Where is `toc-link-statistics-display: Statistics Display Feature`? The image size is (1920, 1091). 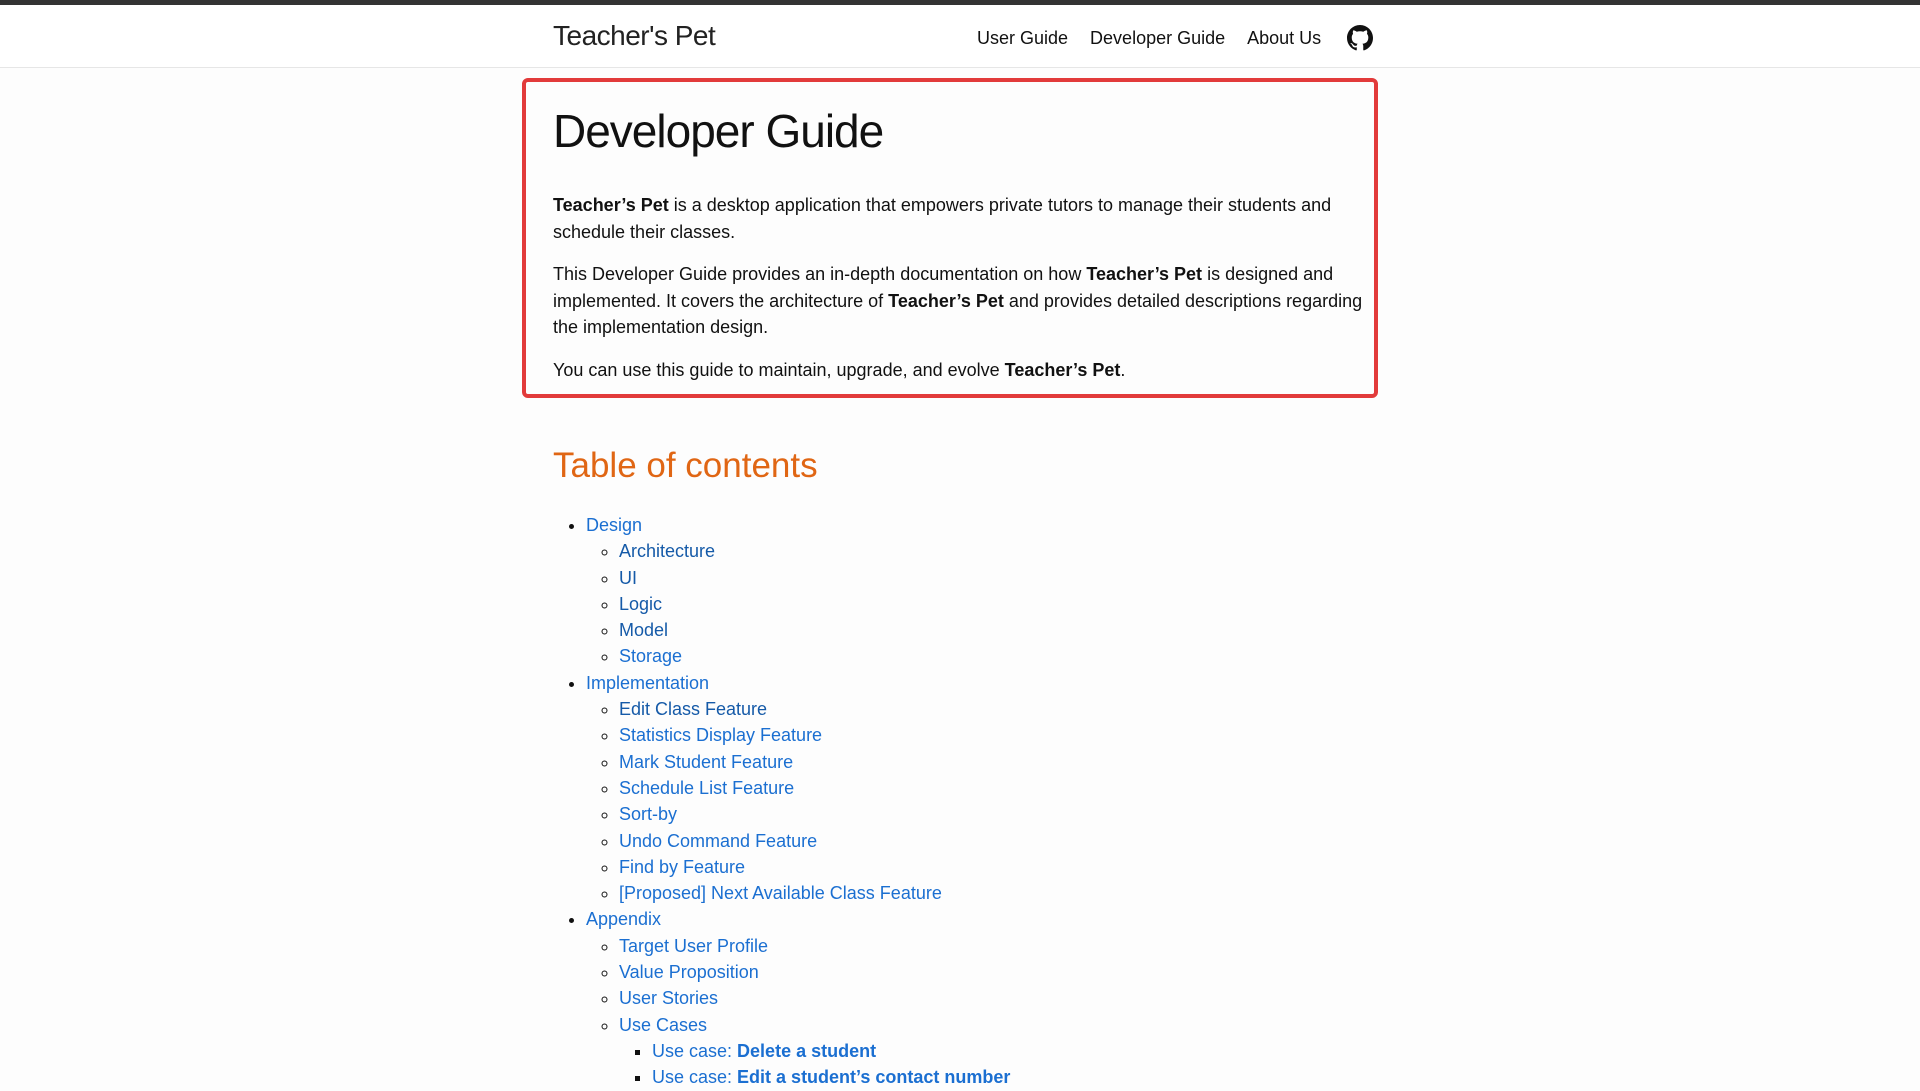 toc-link-statistics-display: Statistics Display Feature is located at coordinates (720, 735).